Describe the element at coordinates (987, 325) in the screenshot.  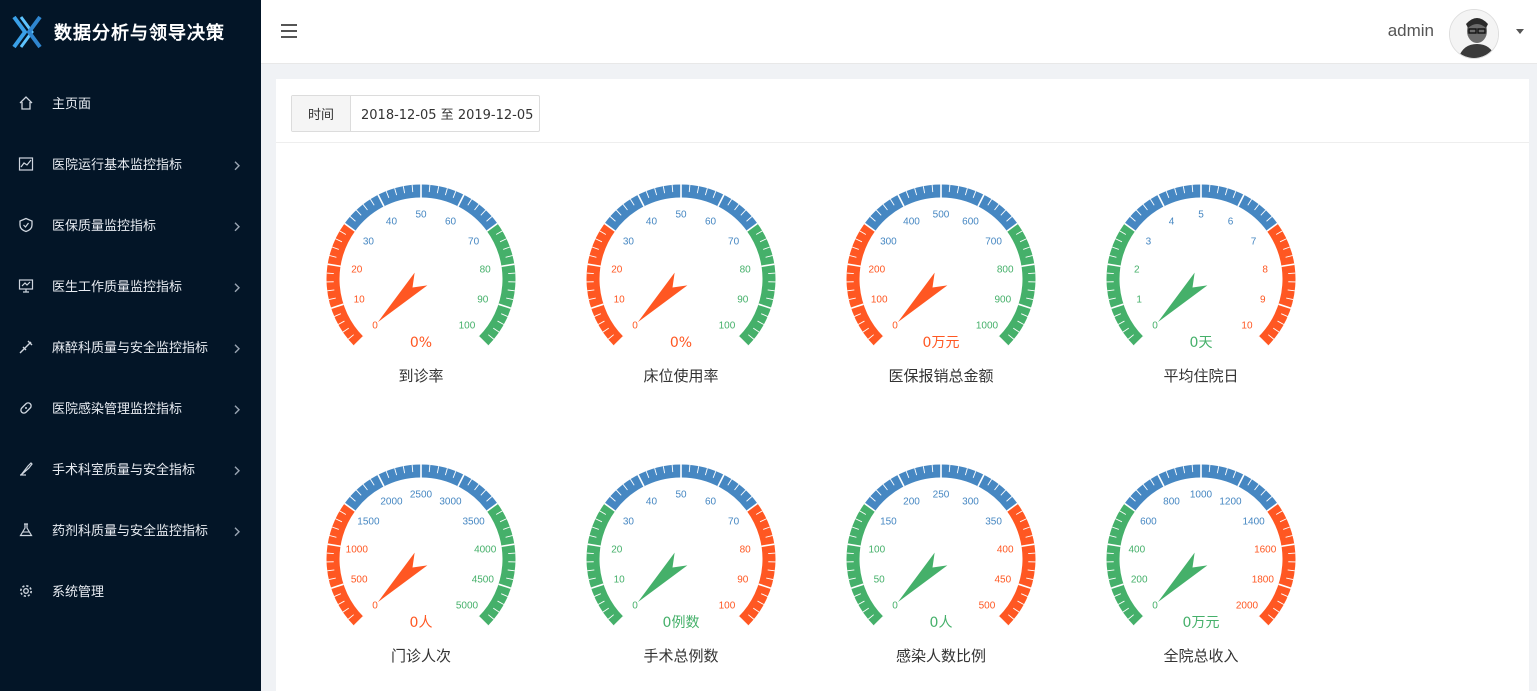
I see `gauge-tick-label: 1000` at that location.